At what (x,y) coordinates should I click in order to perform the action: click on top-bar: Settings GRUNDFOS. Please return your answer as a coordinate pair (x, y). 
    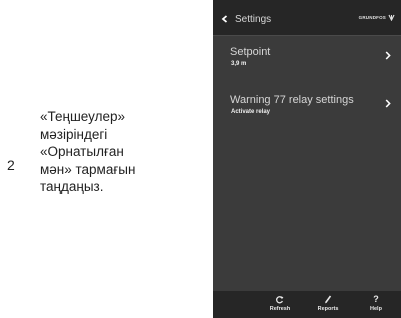
    Looking at the image, I should click on (307, 18).